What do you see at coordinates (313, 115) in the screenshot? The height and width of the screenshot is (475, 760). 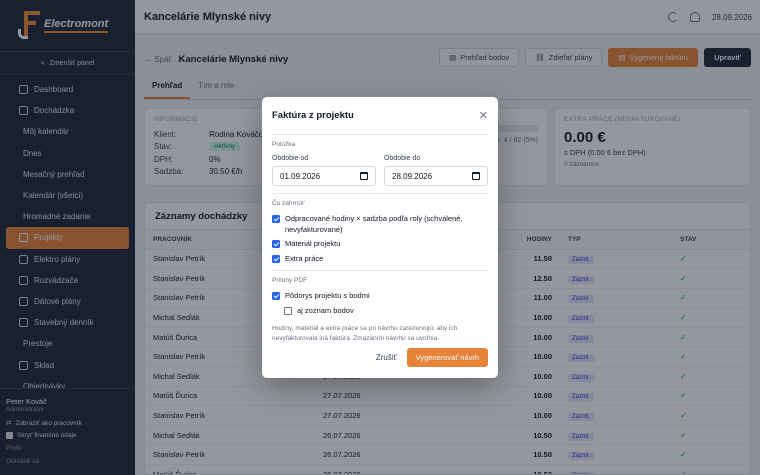 I see `modal-title: Faktúra z projektu` at bounding box center [313, 115].